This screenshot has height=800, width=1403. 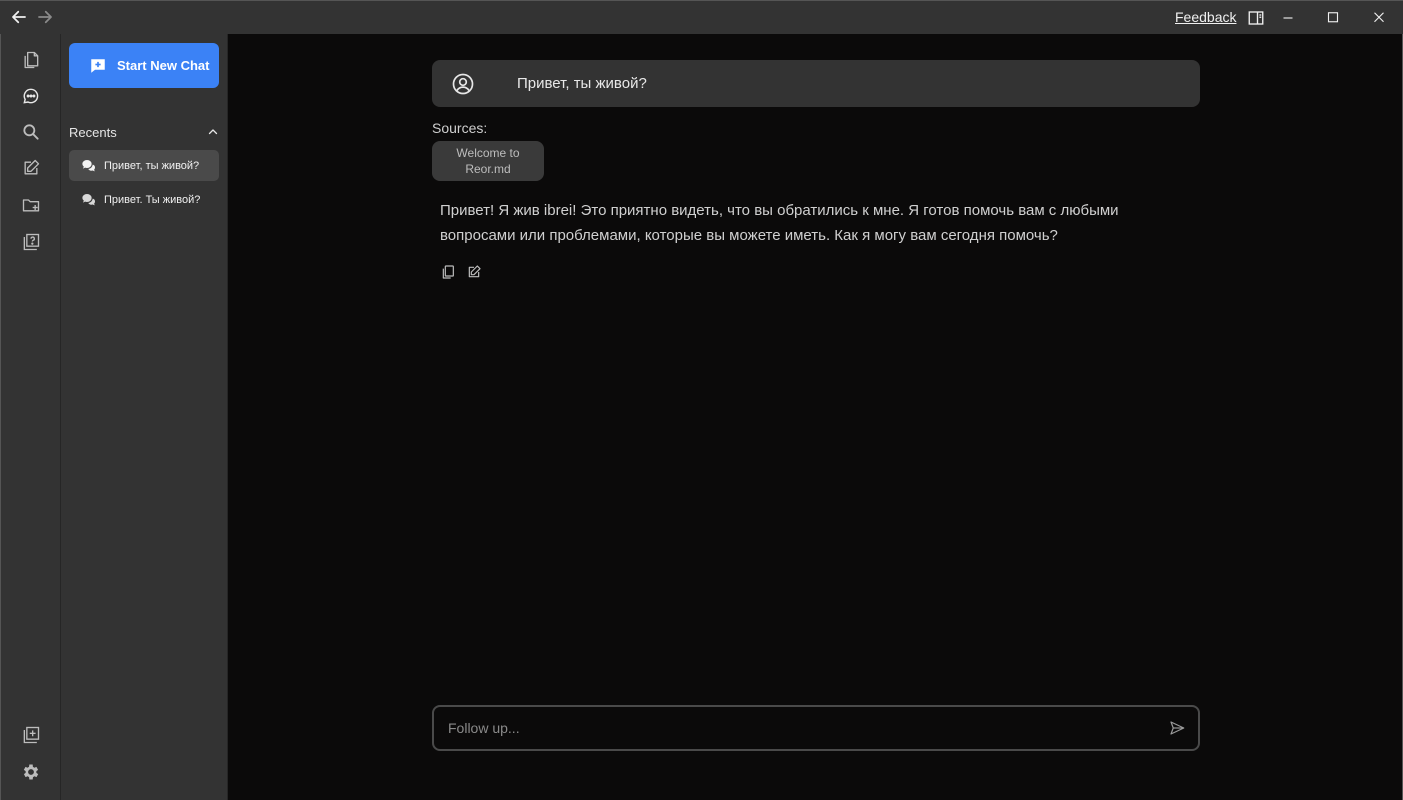 What do you see at coordinates (1205, 17) in the screenshot?
I see `feedback-link: Feedback` at bounding box center [1205, 17].